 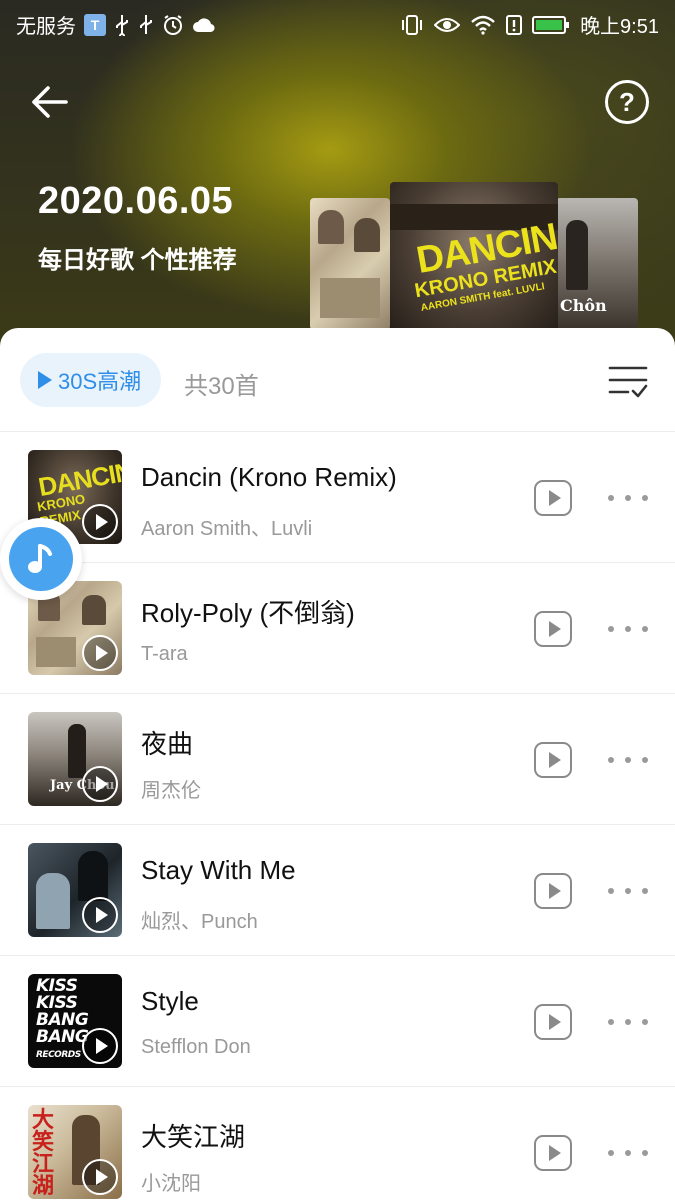 I want to click on multi-select-button, so click(x=628, y=382).